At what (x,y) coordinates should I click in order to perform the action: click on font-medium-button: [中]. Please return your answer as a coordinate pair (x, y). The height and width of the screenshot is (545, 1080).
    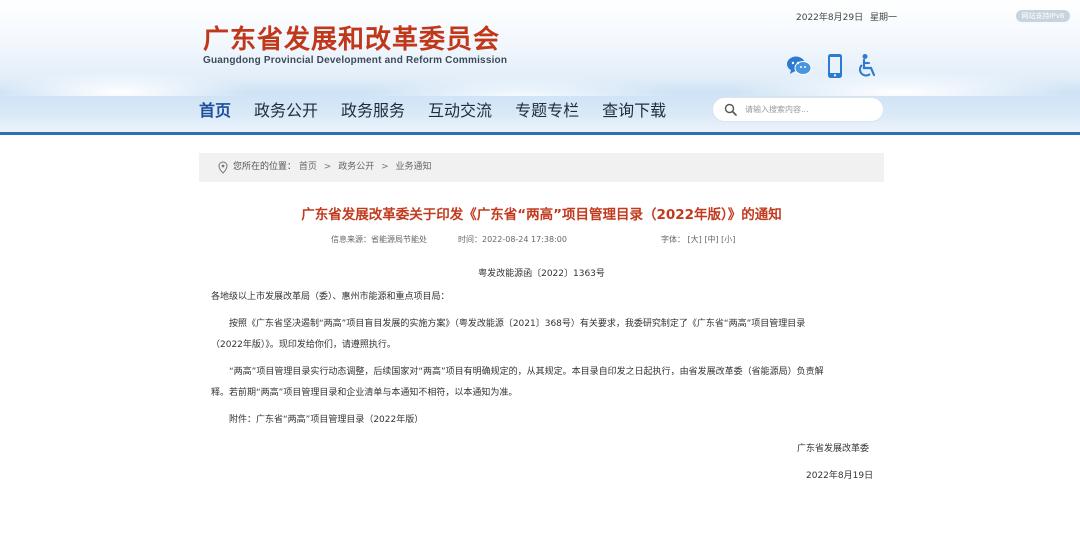
    Looking at the image, I should click on (711, 239).